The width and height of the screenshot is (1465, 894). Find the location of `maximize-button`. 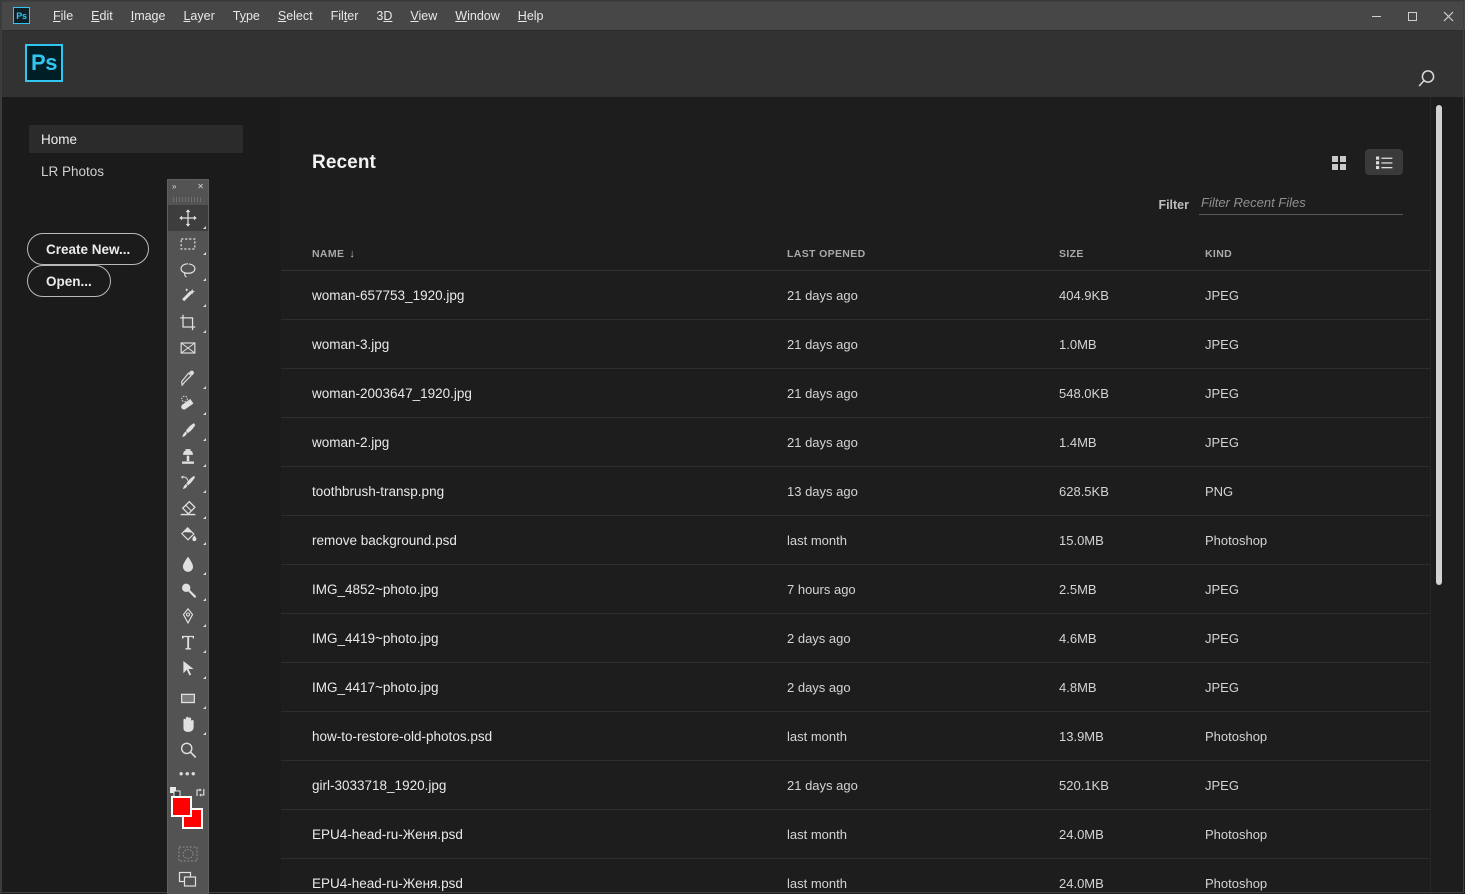

maximize-button is located at coordinates (1412, 16).